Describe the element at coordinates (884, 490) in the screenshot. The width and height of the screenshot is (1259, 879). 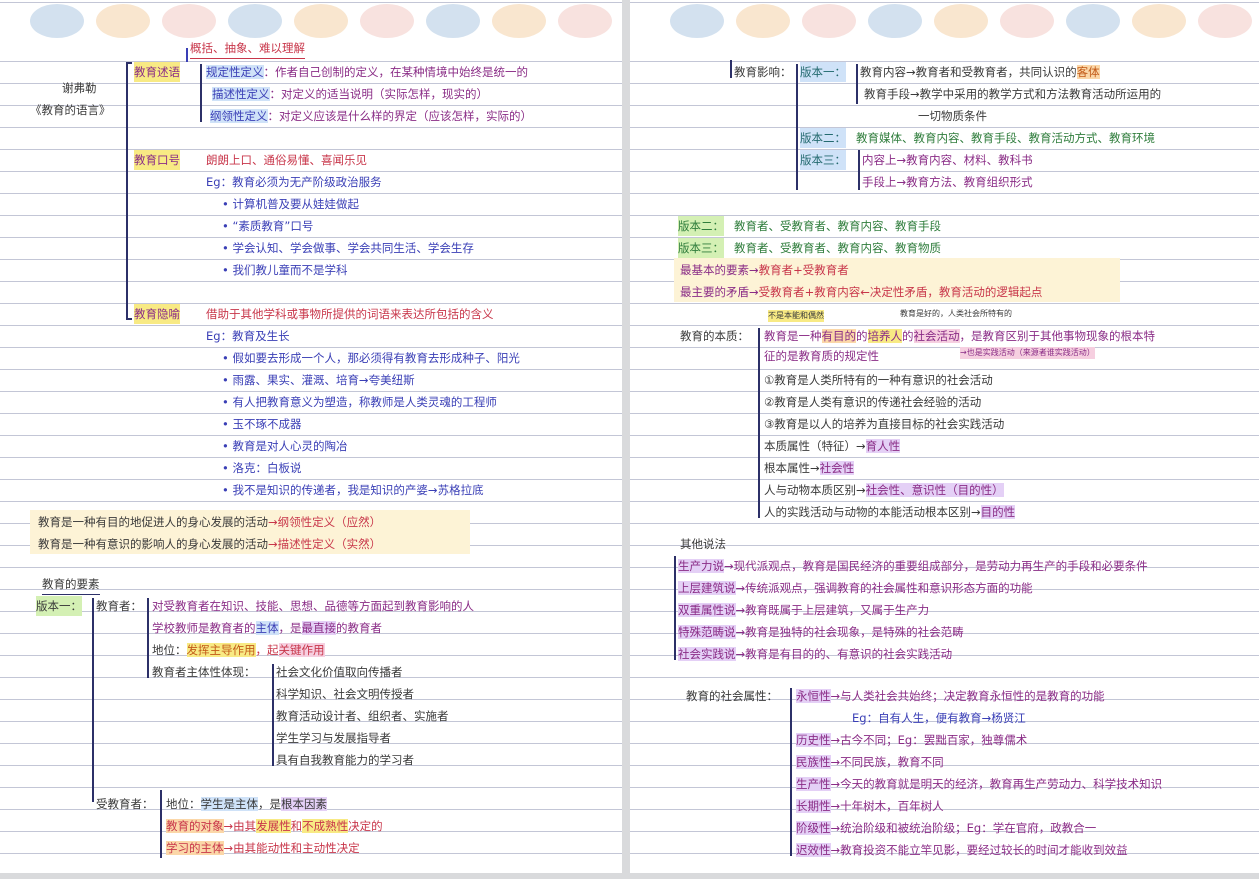
I see `attribute-line: 人与动物本质区别→社会性、意识性（目的性）` at that location.